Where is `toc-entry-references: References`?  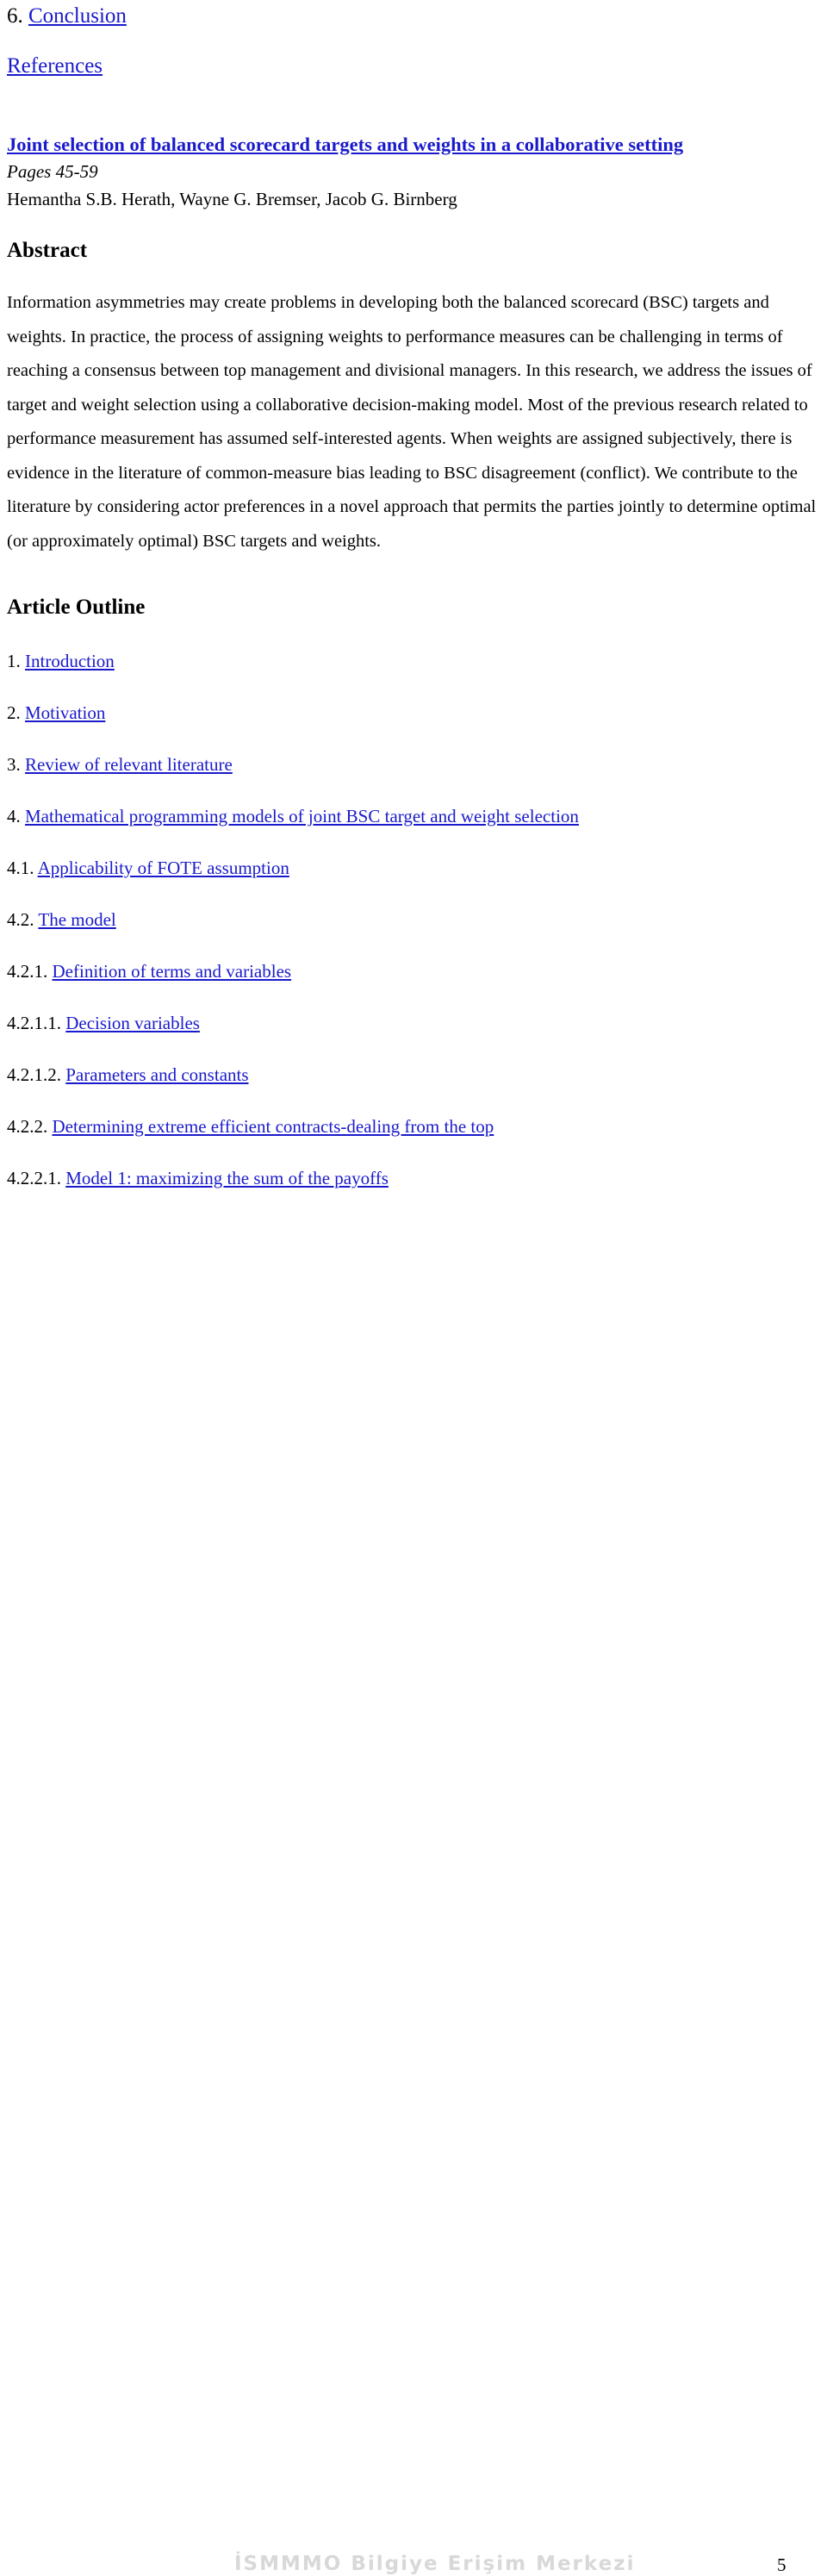
toc-entry-references: References is located at coordinates (414, 54).